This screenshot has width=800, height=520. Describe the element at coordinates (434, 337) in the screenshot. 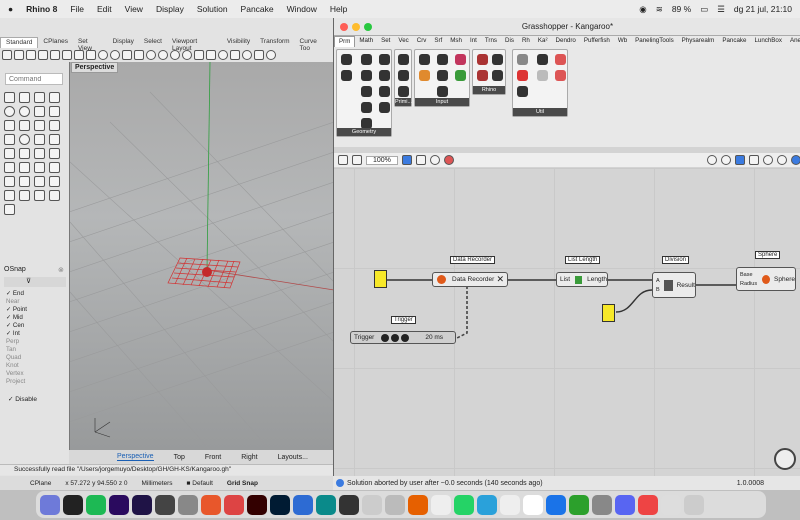

I see `trigger-interval: 20 ms` at that location.